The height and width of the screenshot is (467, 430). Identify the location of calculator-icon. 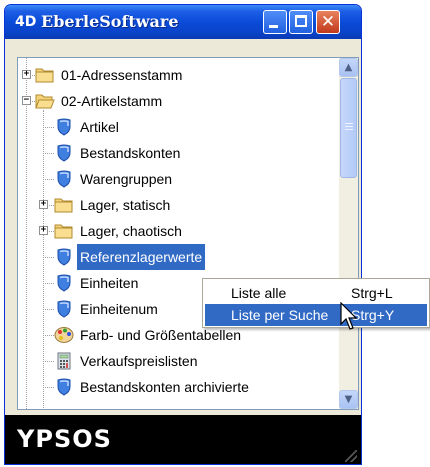
(64, 361).